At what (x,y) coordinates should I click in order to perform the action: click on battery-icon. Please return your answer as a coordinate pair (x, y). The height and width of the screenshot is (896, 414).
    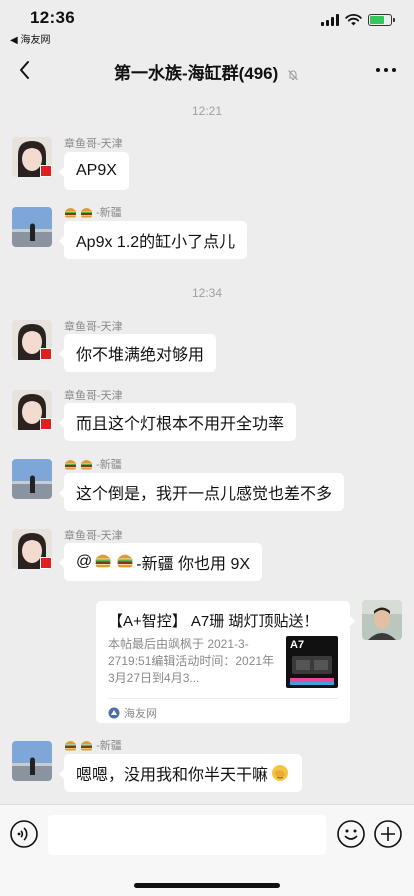
    Looking at the image, I should click on (381, 20).